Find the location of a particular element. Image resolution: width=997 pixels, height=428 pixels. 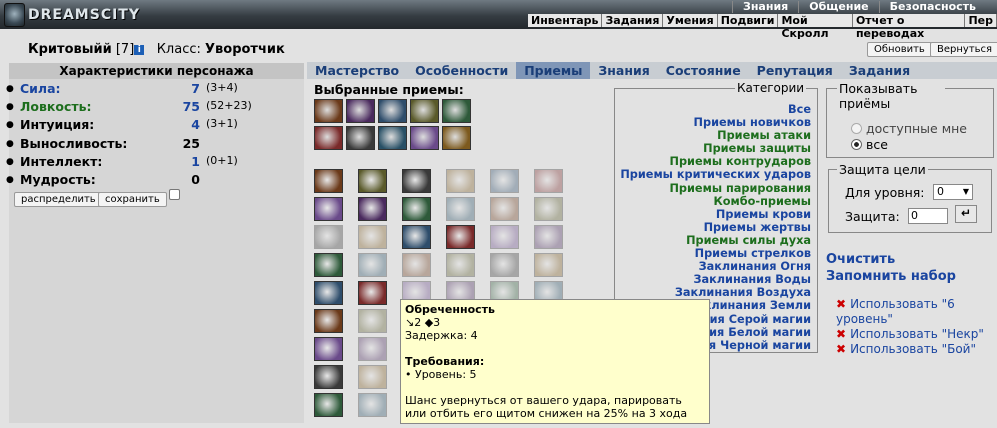

tab-techniques: Приемы is located at coordinates (553, 70).